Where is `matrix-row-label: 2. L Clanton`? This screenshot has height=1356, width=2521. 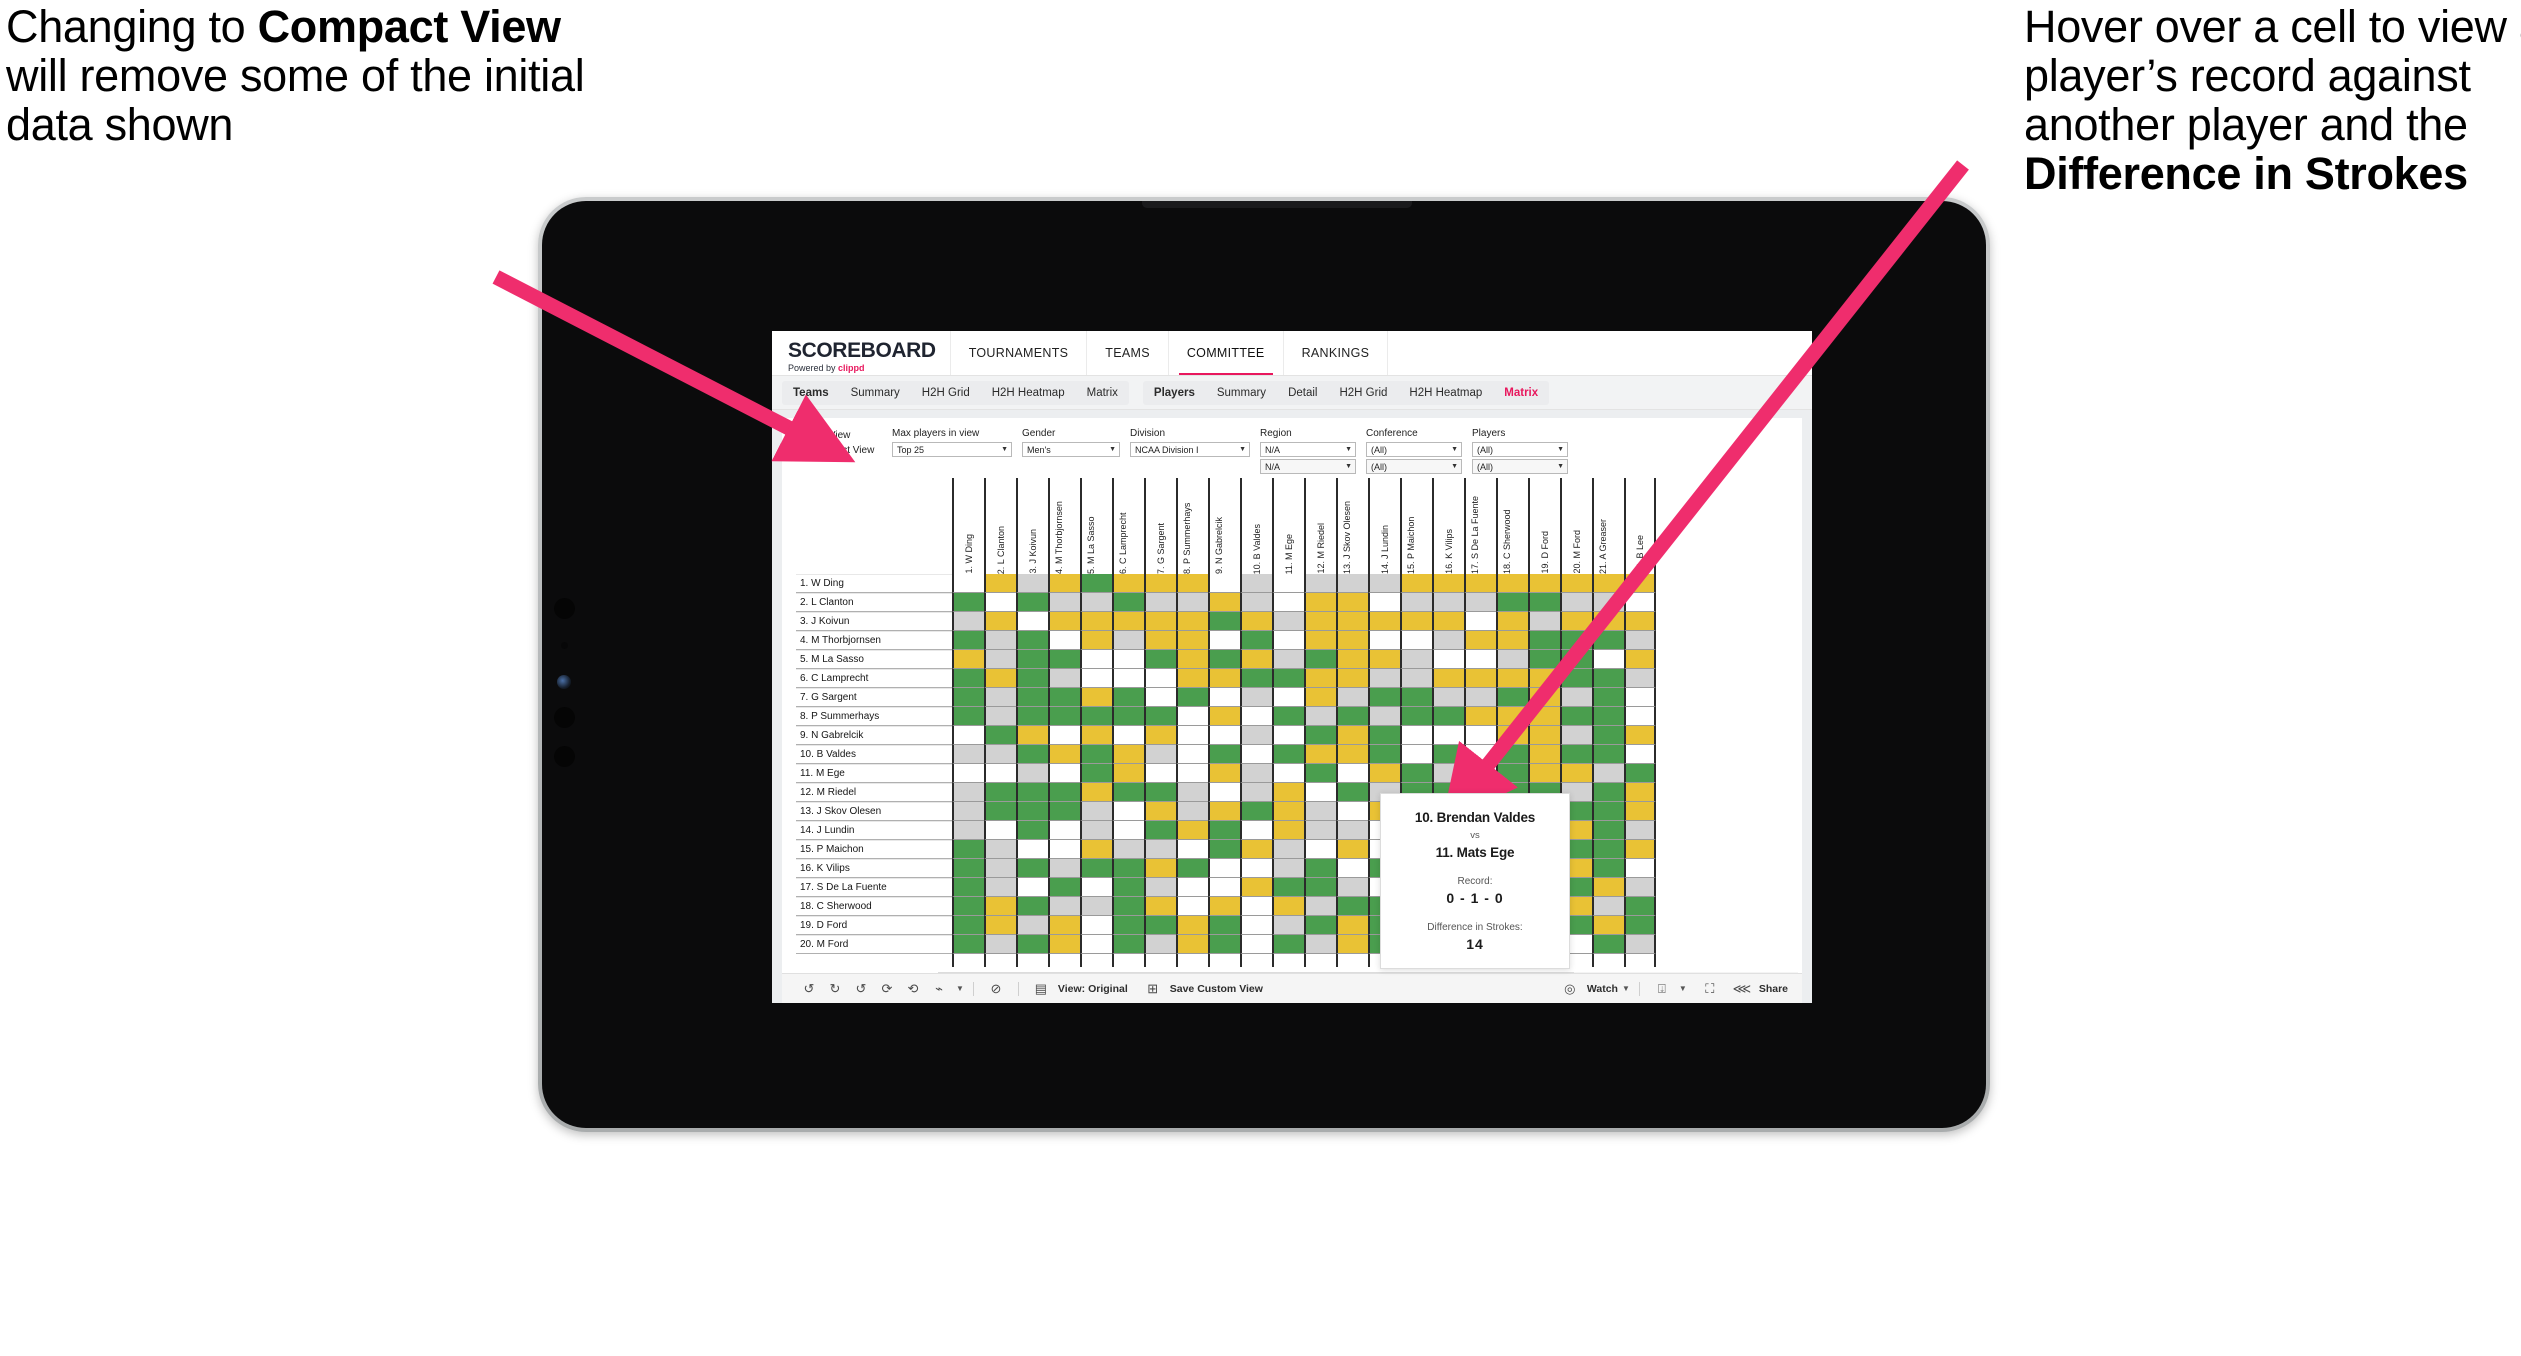 matrix-row-label: 2. L Clanton is located at coordinates (874, 602).